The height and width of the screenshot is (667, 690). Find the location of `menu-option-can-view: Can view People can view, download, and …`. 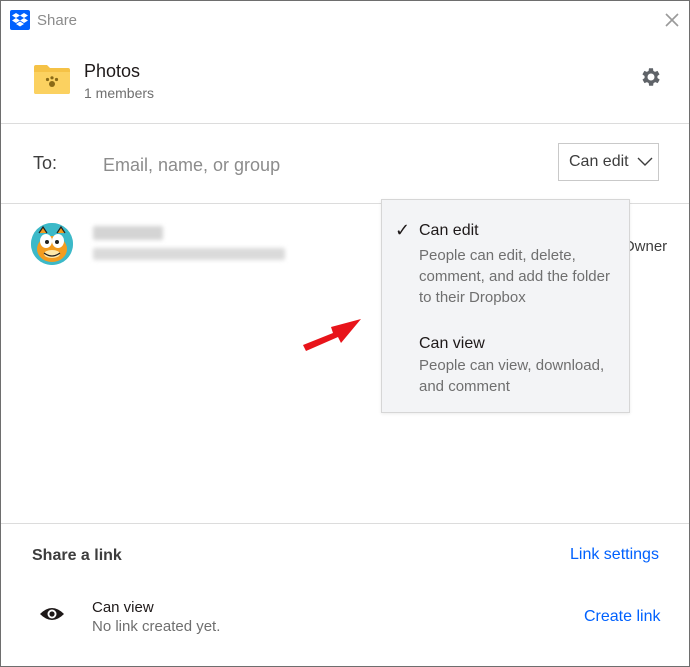

menu-option-can-view: Can view People can view, download, and … is located at coordinates (505, 366).